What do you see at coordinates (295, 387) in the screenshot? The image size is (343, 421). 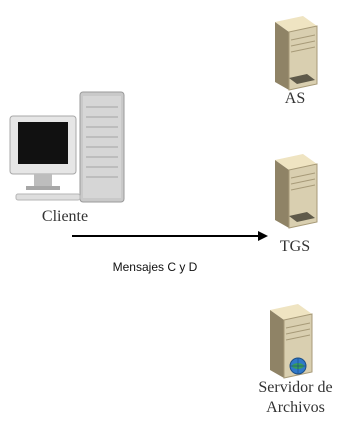 I see `file-server-label-line1: Servidor de` at bounding box center [295, 387].